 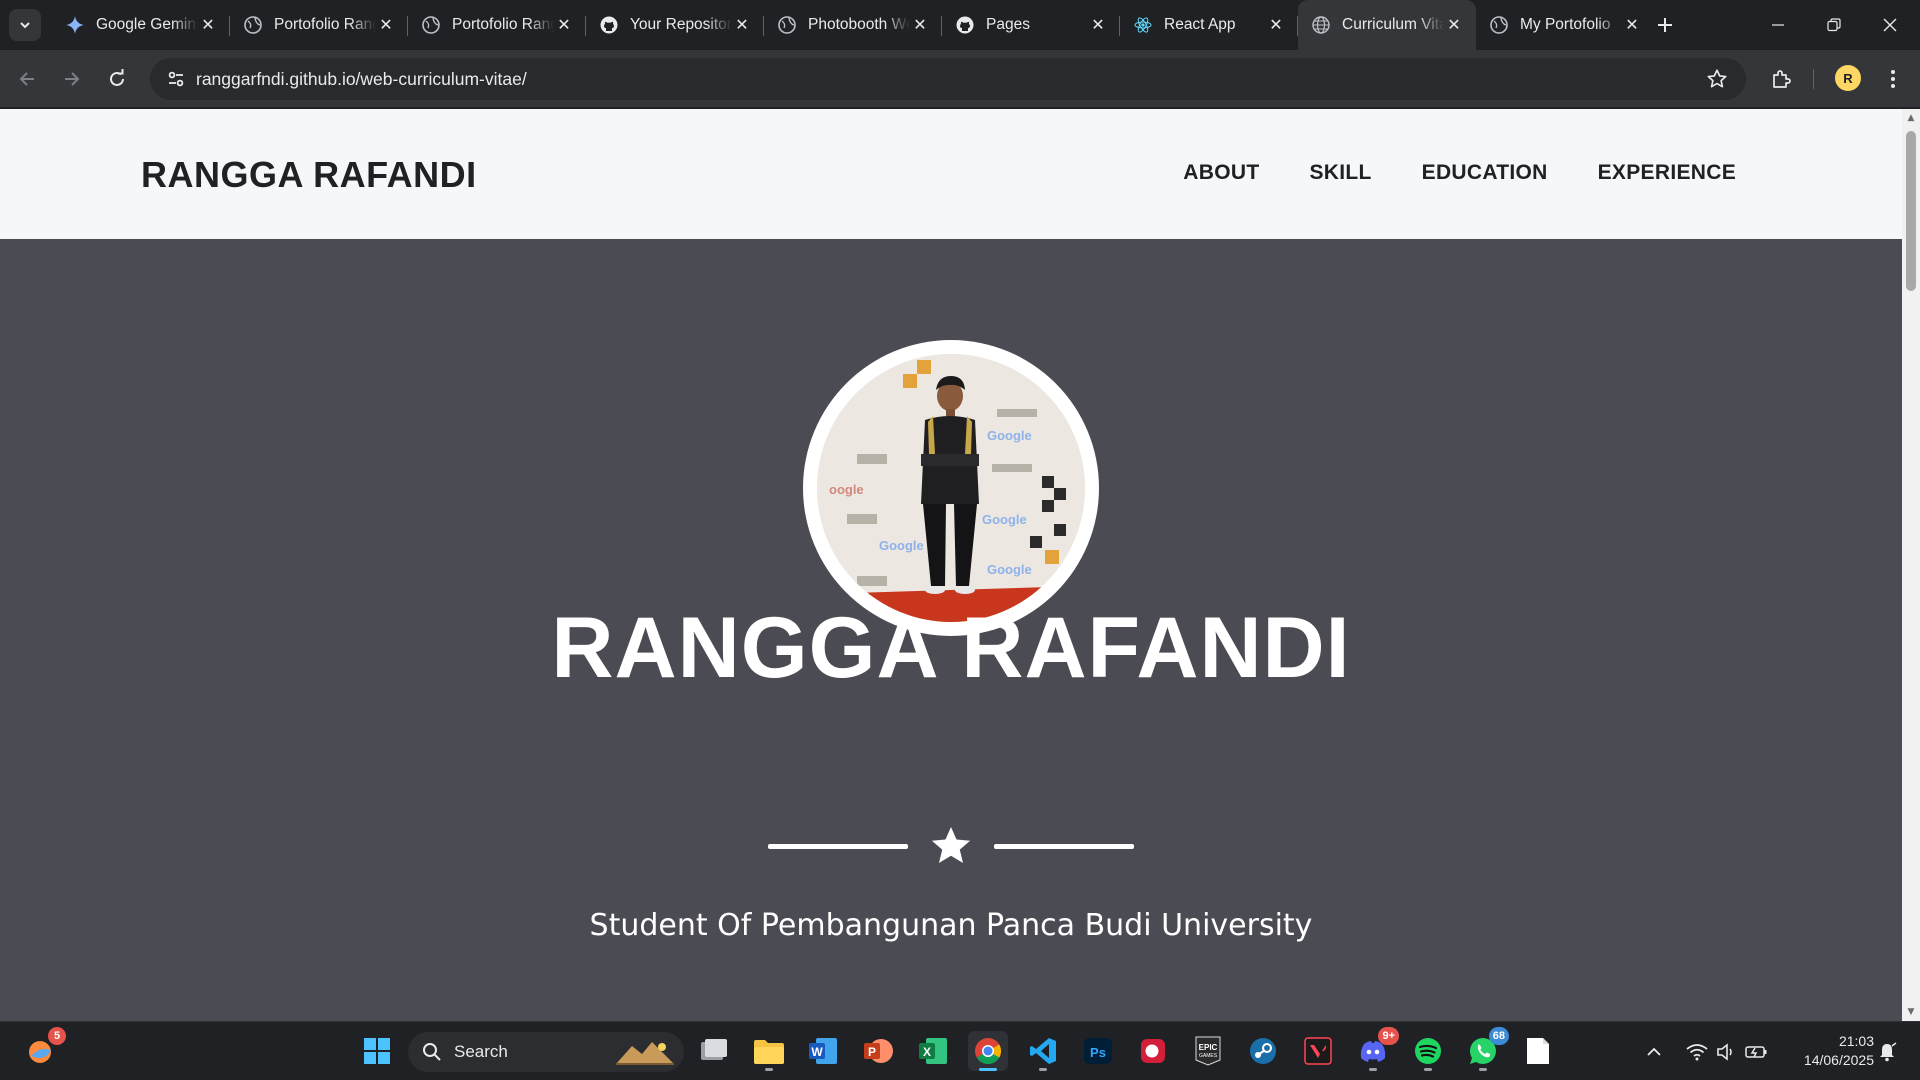 I want to click on tab-title: Google Gemini, so click(x=147, y=24).